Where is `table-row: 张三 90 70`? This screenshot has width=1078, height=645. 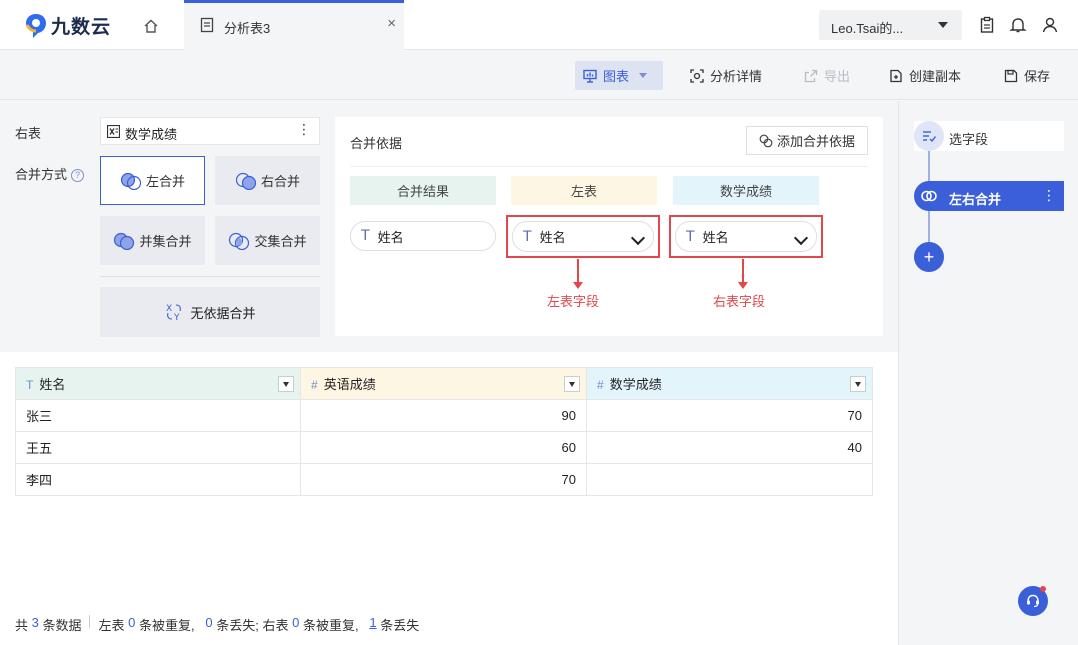
table-row: 张三 90 70 is located at coordinates (444, 415).